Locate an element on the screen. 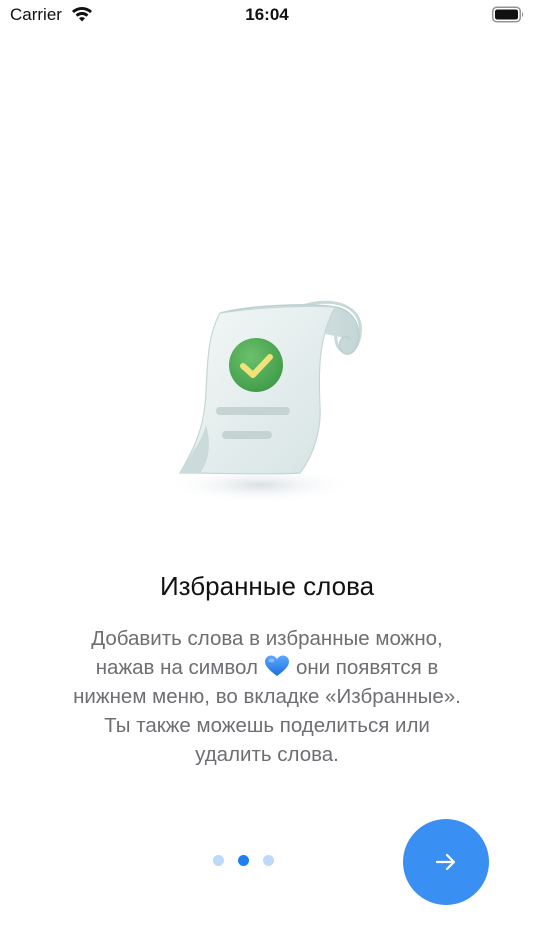  description-line: нижнем меню, во вкладке «Избранные». is located at coordinates (267, 696).